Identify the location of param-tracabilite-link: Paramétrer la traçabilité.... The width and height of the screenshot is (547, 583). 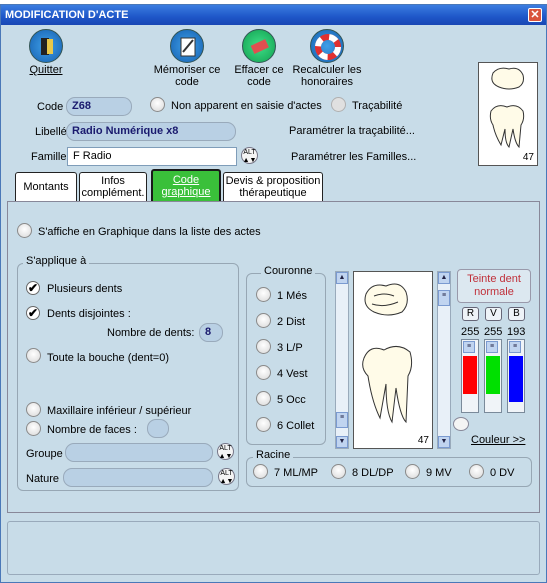
(352, 131).